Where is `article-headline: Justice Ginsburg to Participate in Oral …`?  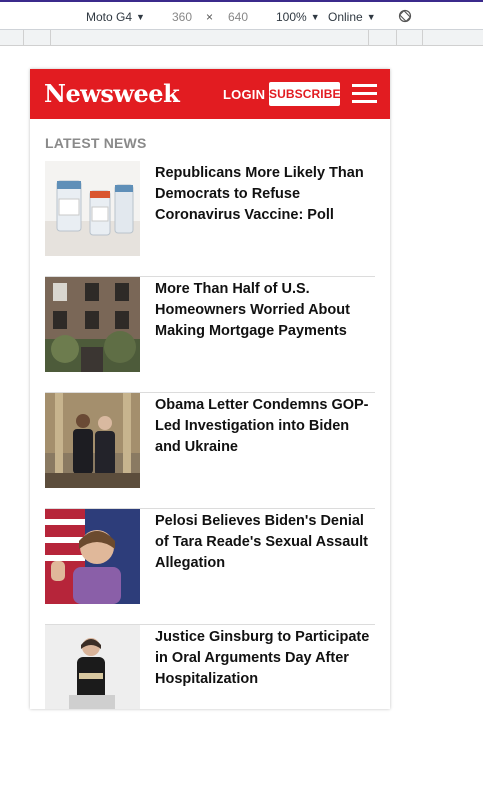 article-headline: Justice Ginsburg to Participate in Oral … is located at coordinates (266, 658).